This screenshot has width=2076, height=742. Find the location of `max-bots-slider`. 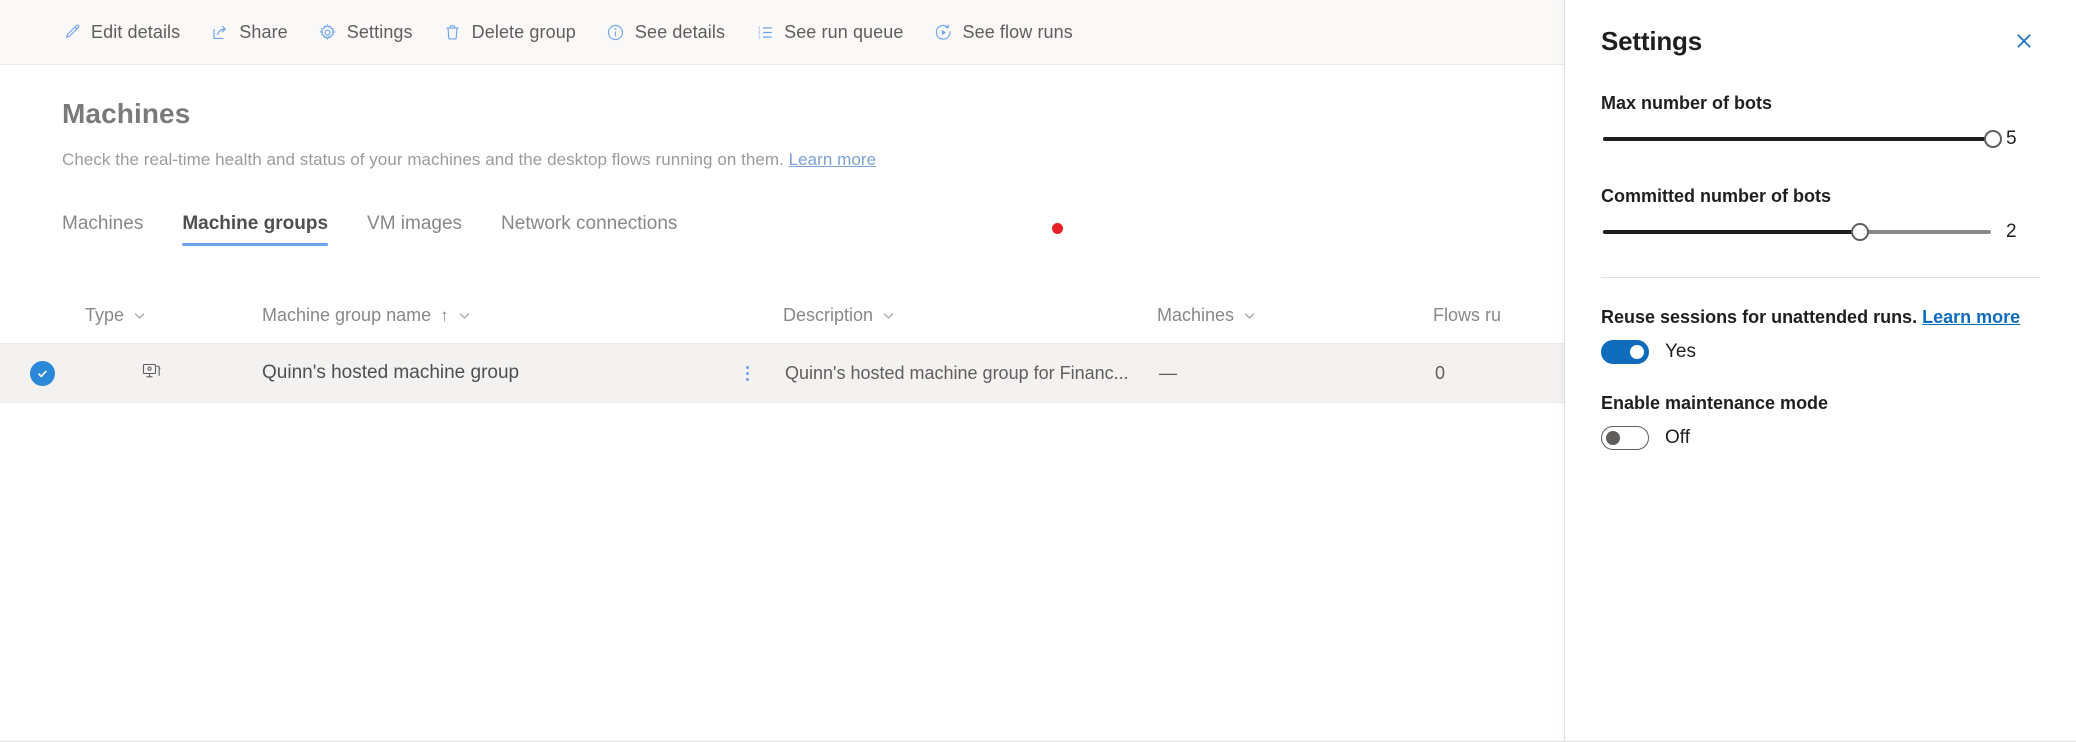

max-bots-slider is located at coordinates (1801, 139).